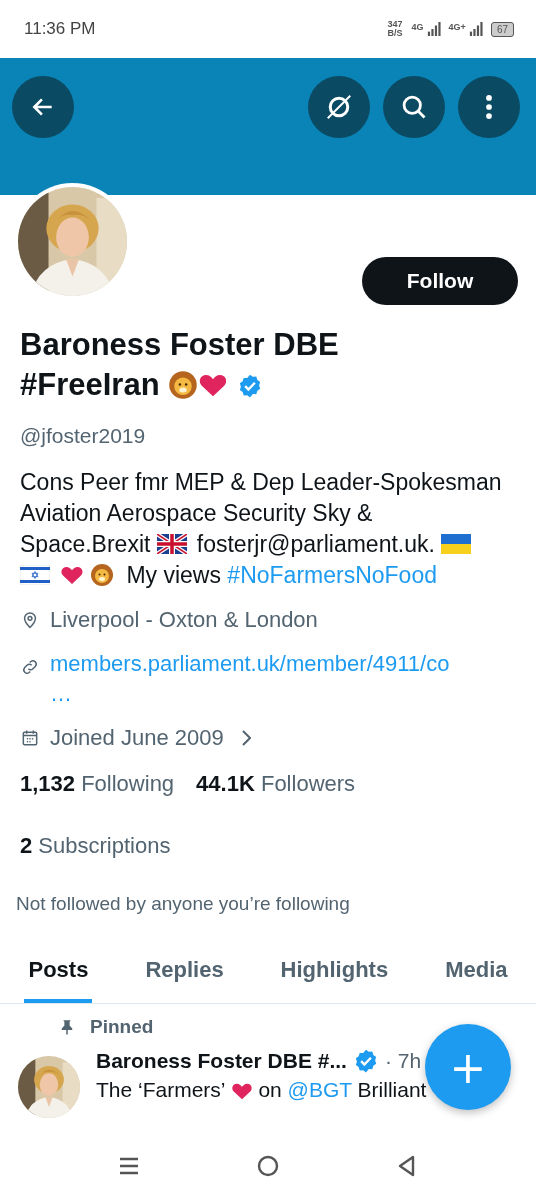  Describe the element at coordinates (58, 975) in the screenshot. I see `profile-tab: Posts` at that location.